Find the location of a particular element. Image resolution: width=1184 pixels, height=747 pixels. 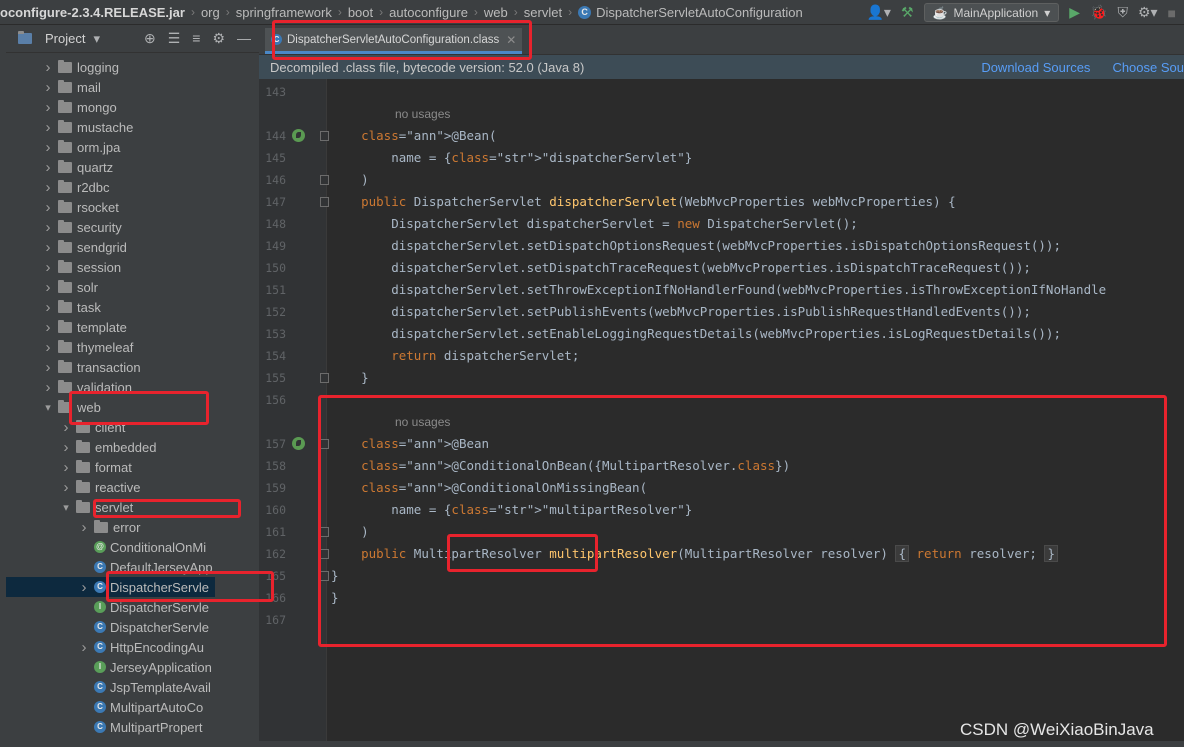

code-line: 161 ) is located at coordinates (721, 532).